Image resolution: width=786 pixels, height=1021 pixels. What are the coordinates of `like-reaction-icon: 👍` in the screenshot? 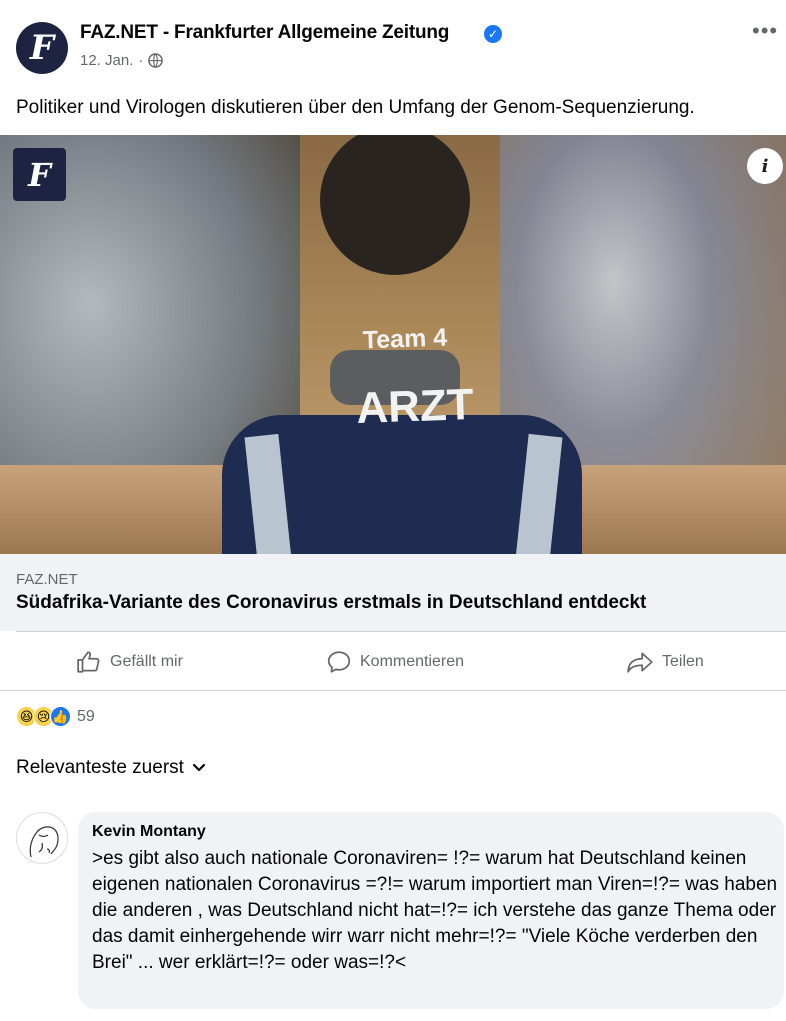 It's located at (60, 716).